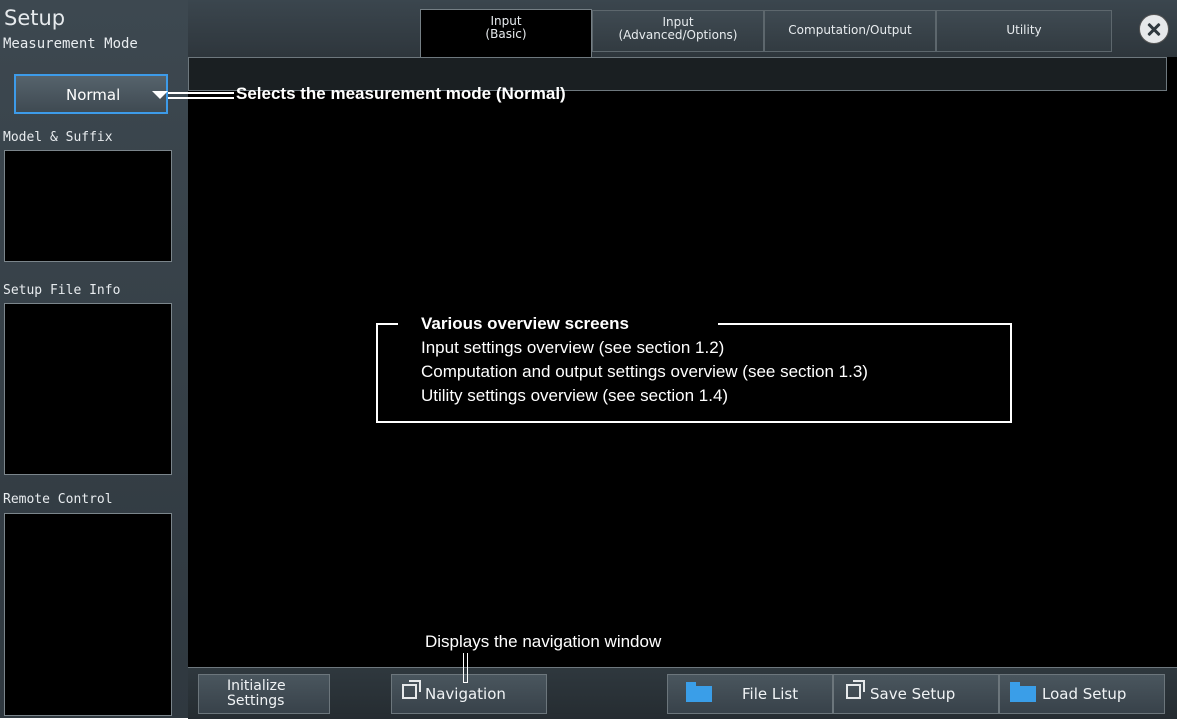 The height and width of the screenshot is (719, 1177). What do you see at coordinates (678, 35) in the screenshot?
I see `tab-label-line2: (Advanced/Options)` at bounding box center [678, 35].